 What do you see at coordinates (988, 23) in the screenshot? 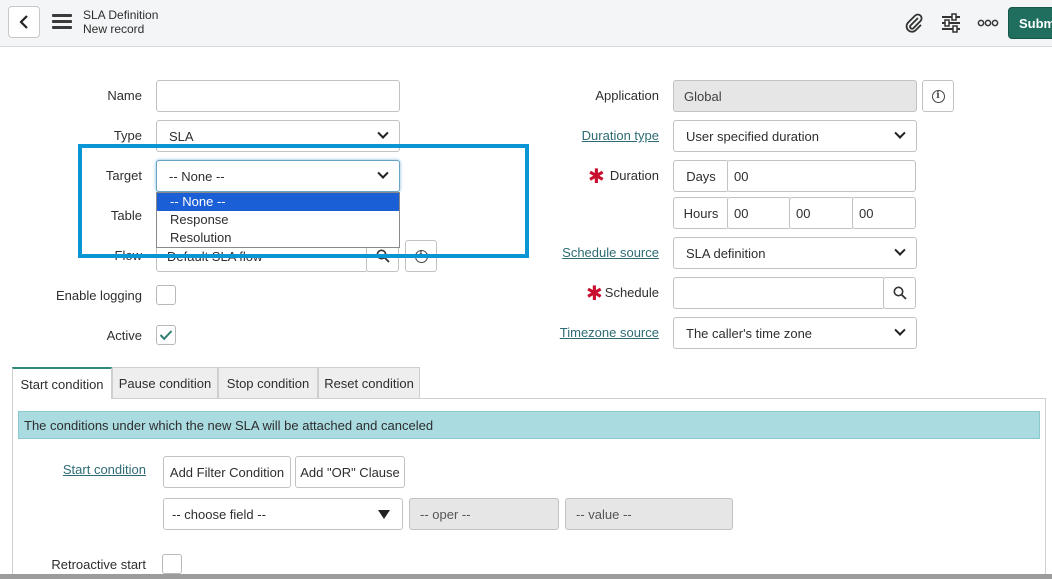
I see `more-icon` at bounding box center [988, 23].